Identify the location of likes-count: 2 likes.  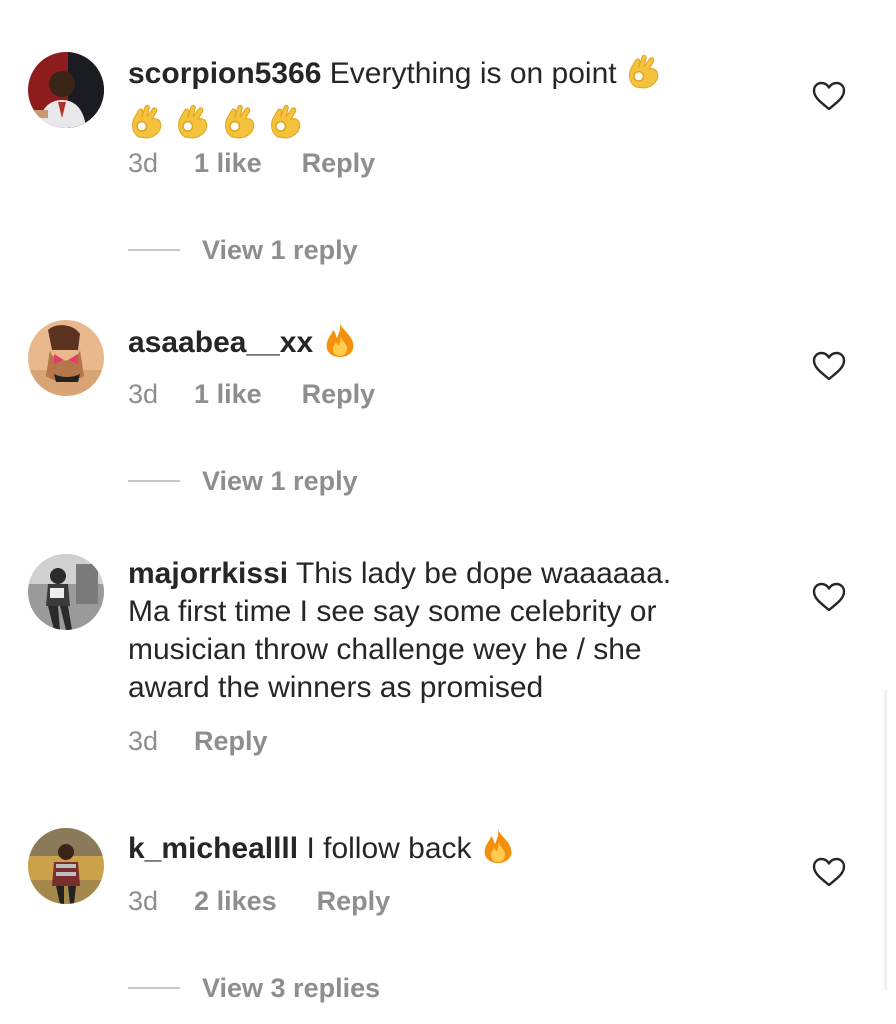
(235, 901).